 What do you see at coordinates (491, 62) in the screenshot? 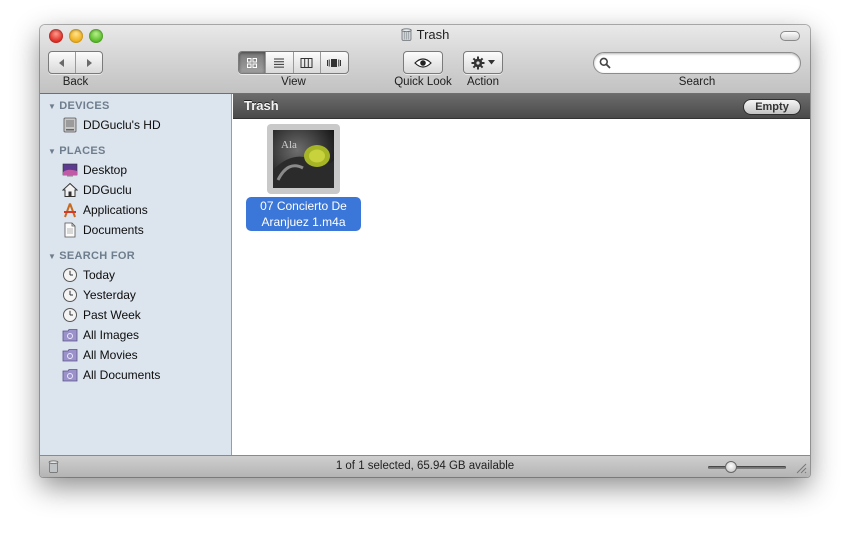
I see `chevron-down-icon` at bounding box center [491, 62].